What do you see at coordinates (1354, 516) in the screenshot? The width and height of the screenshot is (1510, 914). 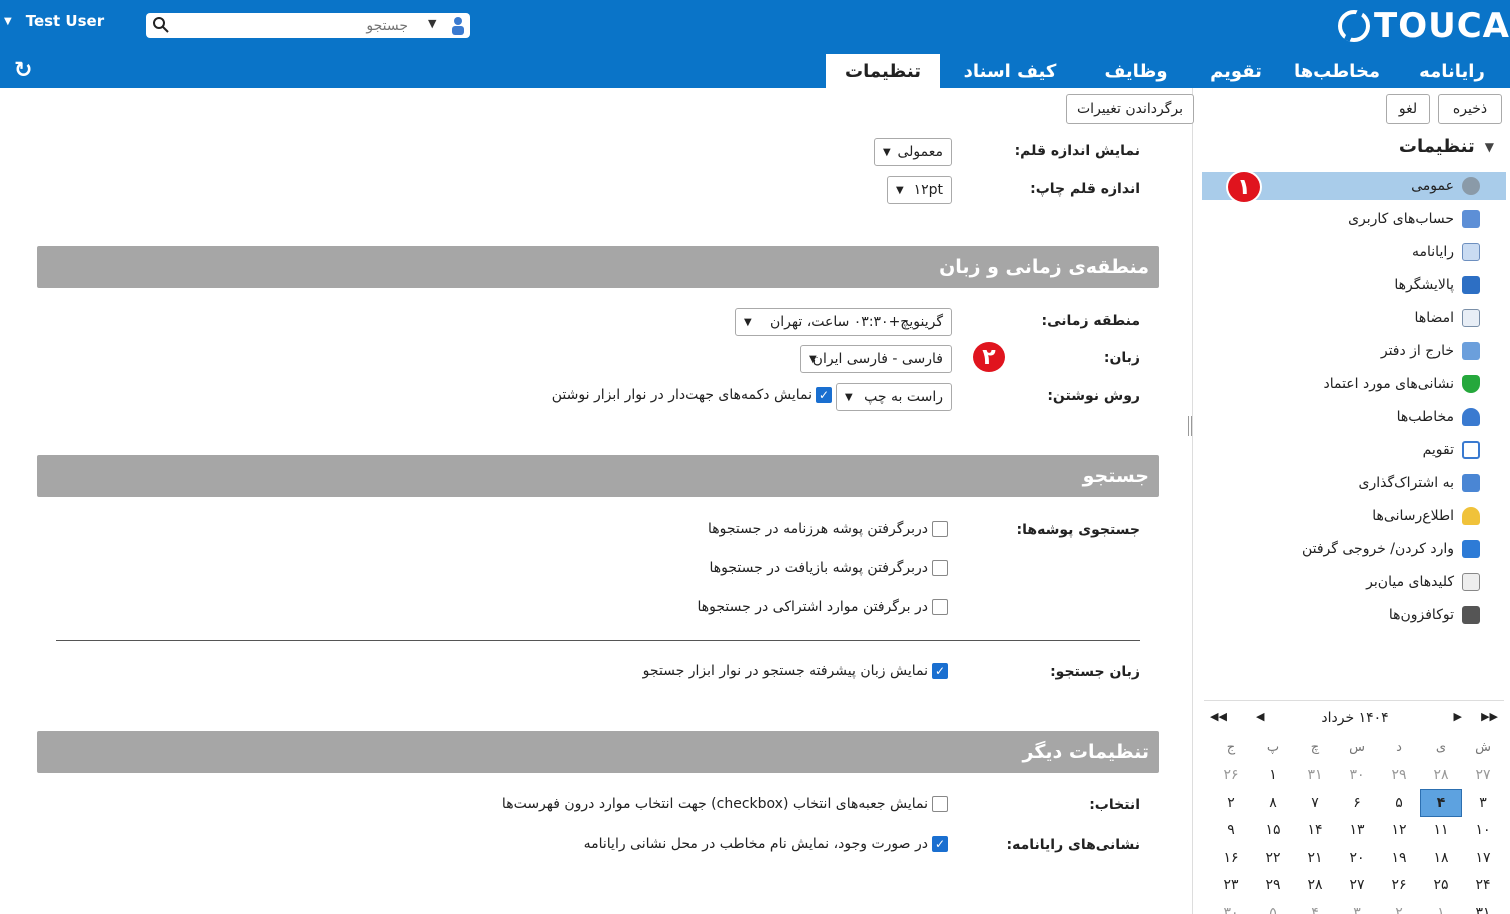 I see `sidebar-item-notifications: اطلاع‌رسانی‌ها` at bounding box center [1354, 516].